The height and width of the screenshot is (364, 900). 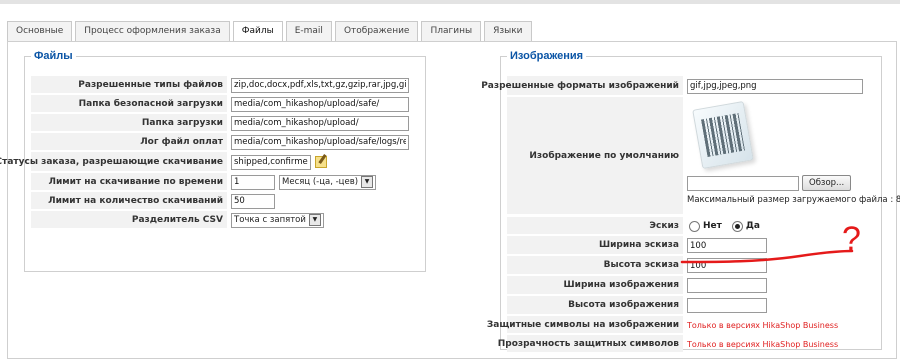 I want to click on time-limit-label: Лимит на скачивание по времени, so click(x=129, y=182).